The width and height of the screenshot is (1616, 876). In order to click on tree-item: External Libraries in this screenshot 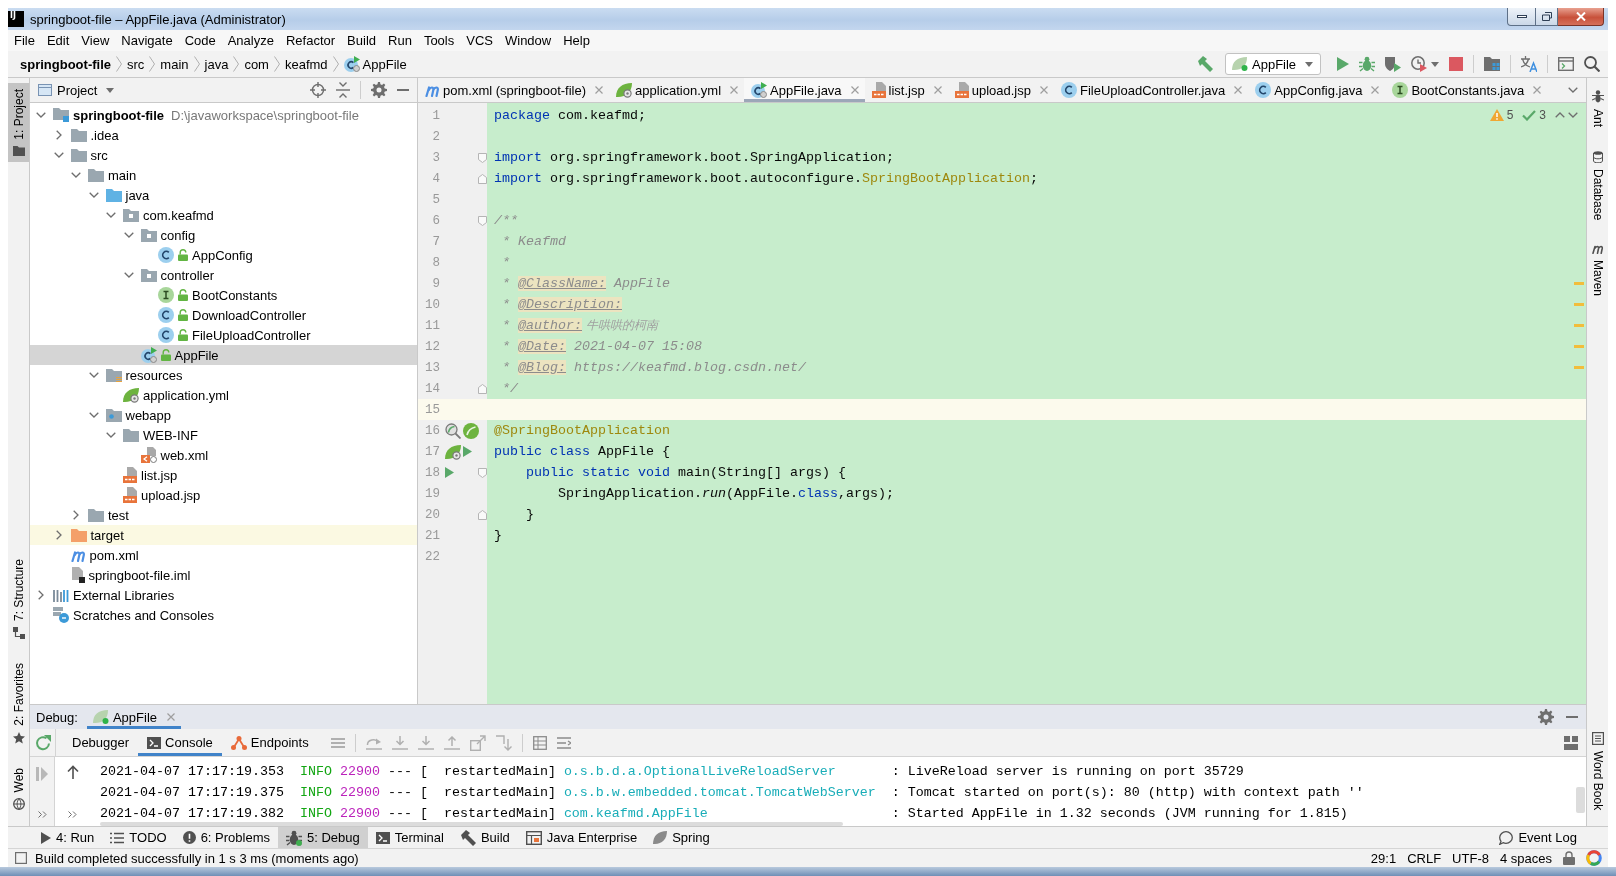, I will do `click(223, 595)`.